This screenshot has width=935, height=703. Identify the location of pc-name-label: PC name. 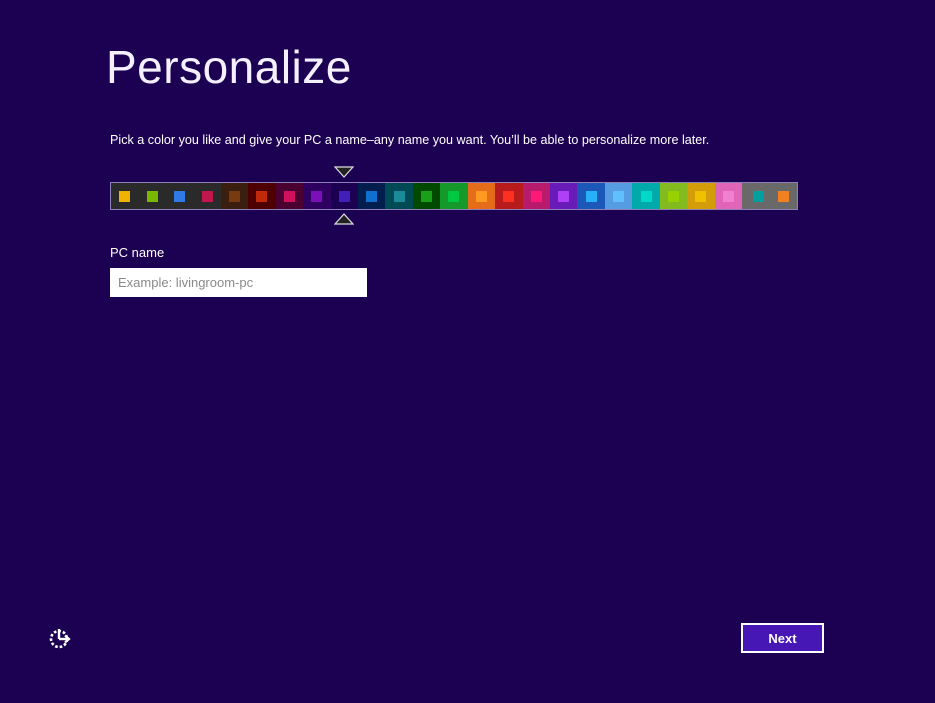
(137, 252).